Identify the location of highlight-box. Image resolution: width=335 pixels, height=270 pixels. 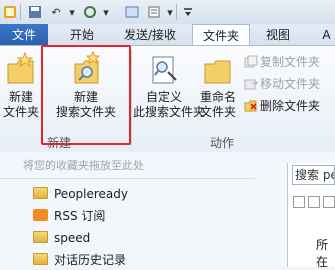
(86, 95).